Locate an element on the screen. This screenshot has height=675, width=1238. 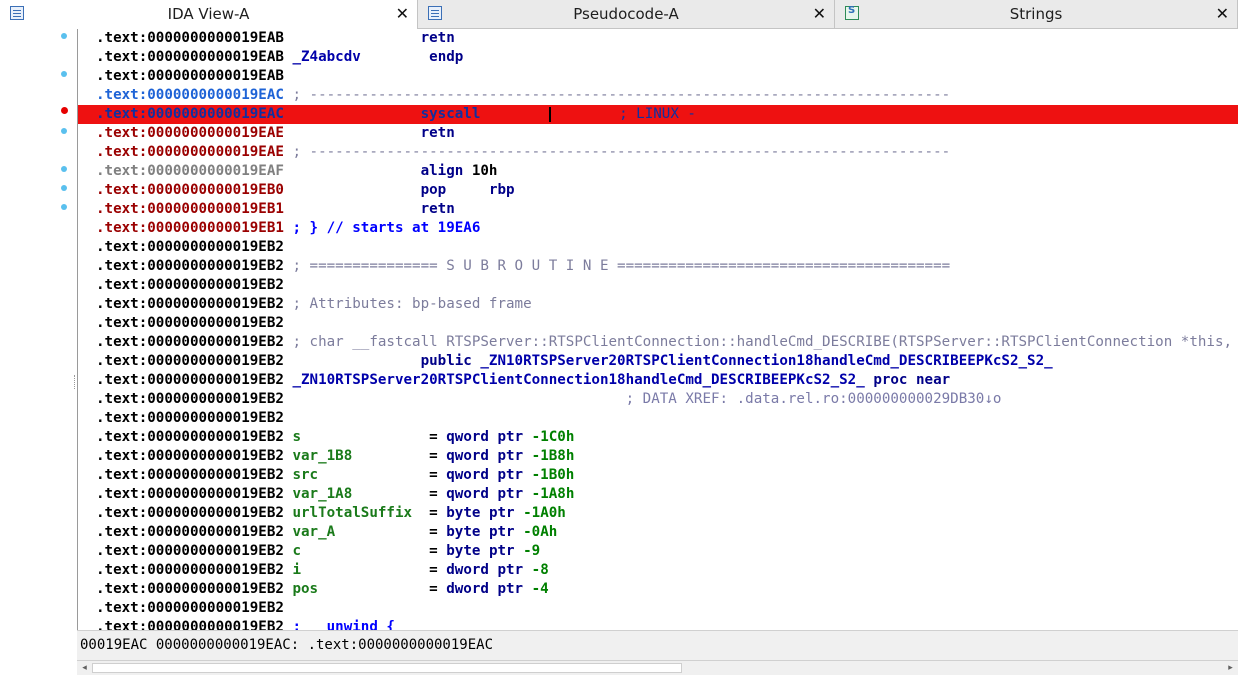
tab-label: Strings is located at coordinates (1036, 14).